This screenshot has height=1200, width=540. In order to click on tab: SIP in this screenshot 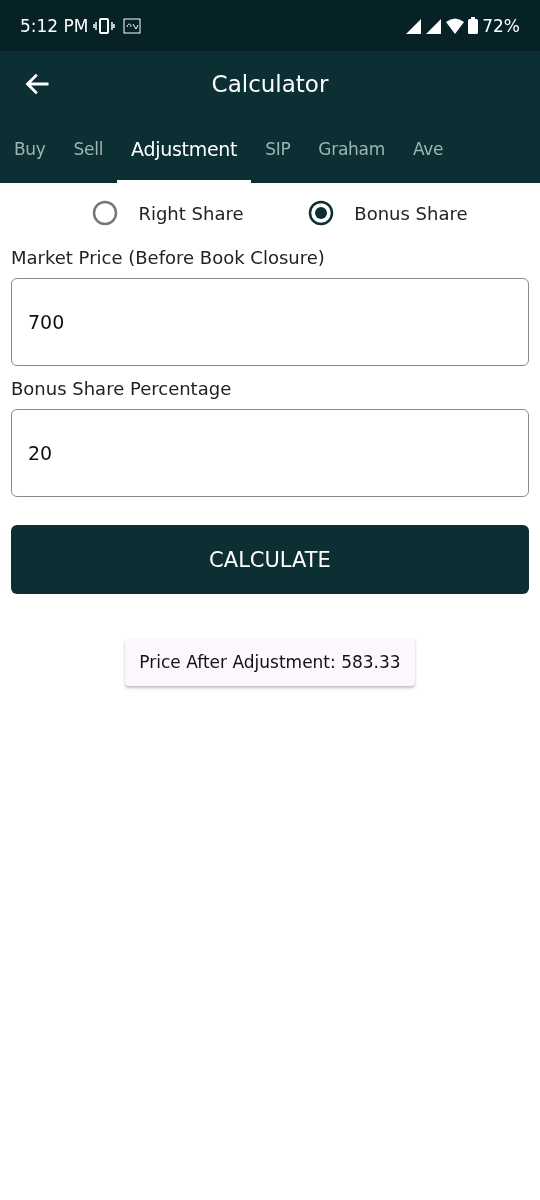, I will do `click(278, 150)`.